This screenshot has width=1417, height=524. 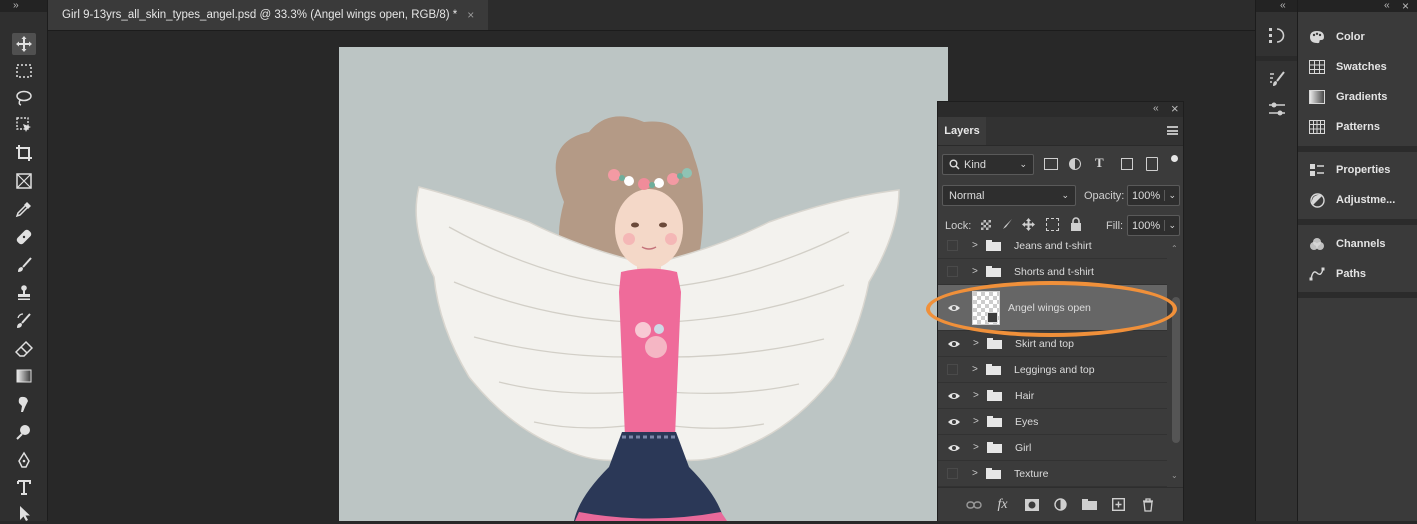 I want to click on fill-field: 100% ⌄, so click(x=1153, y=225).